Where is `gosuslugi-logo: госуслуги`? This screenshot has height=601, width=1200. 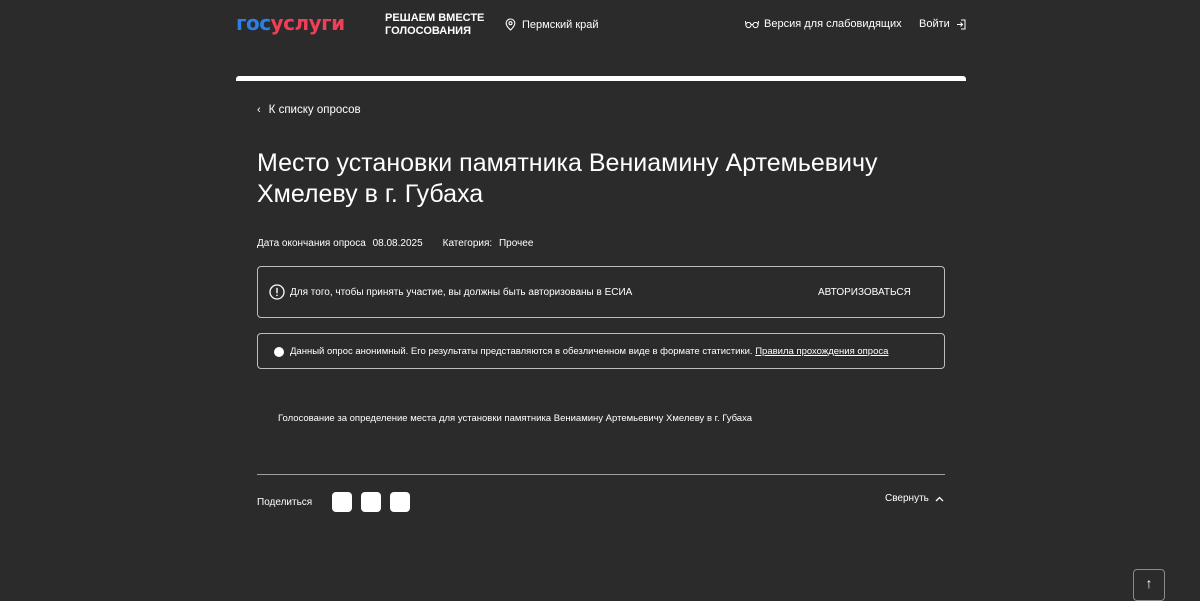
gosuslugi-logo: госуслуги is located at coordinates (290, 23).